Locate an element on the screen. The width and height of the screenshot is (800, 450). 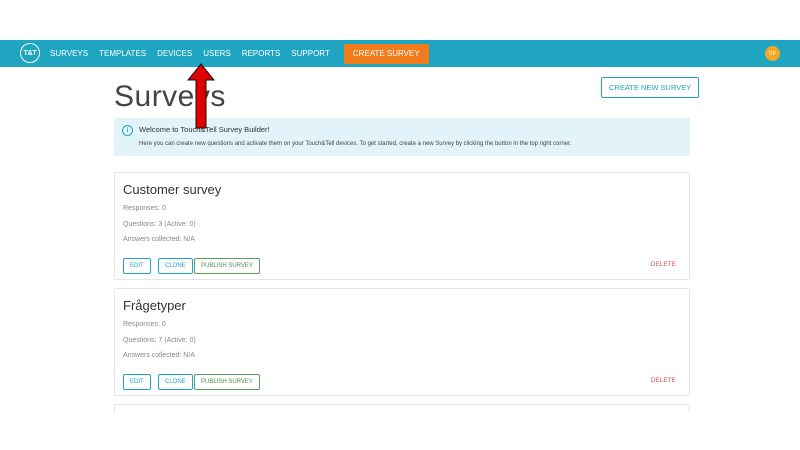
nav-item-surveys: SURVEYS is located at coordinates (69, 53).